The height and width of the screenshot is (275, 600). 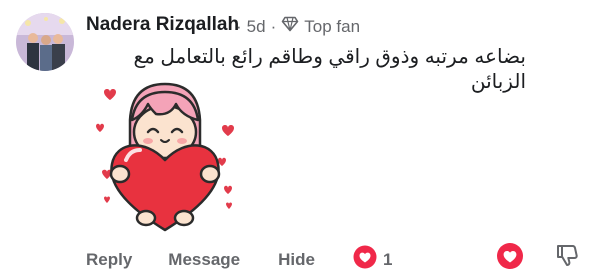 I want to click on heart-icon, so click(x=510, y=256).